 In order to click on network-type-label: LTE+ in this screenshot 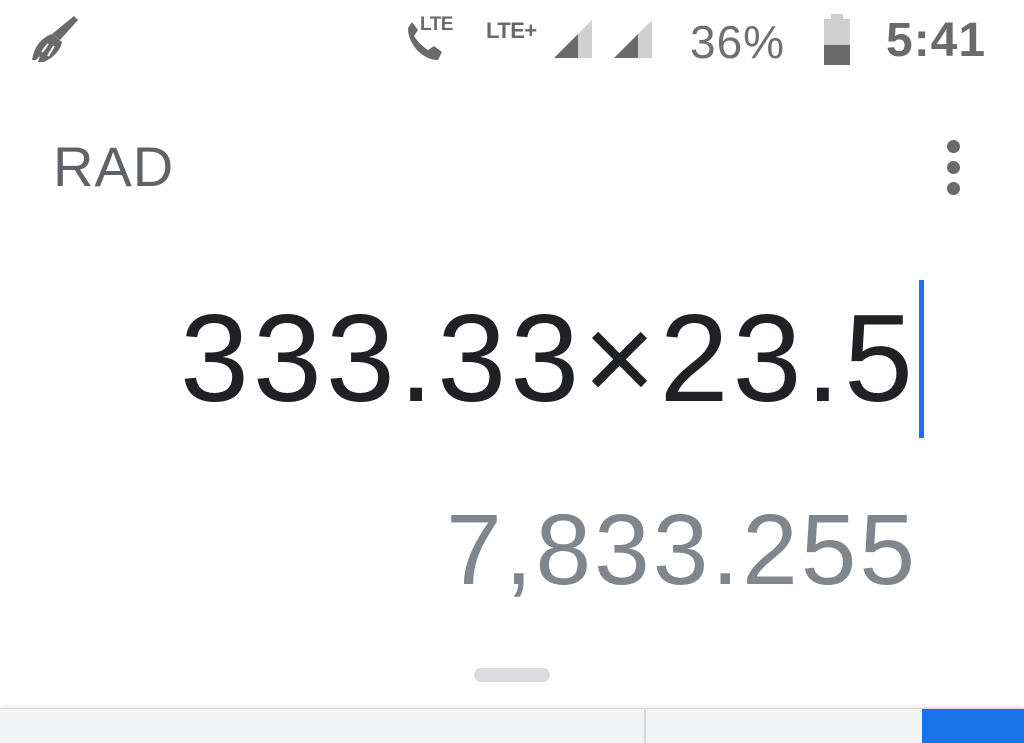, I will do `click(511, 30)`.